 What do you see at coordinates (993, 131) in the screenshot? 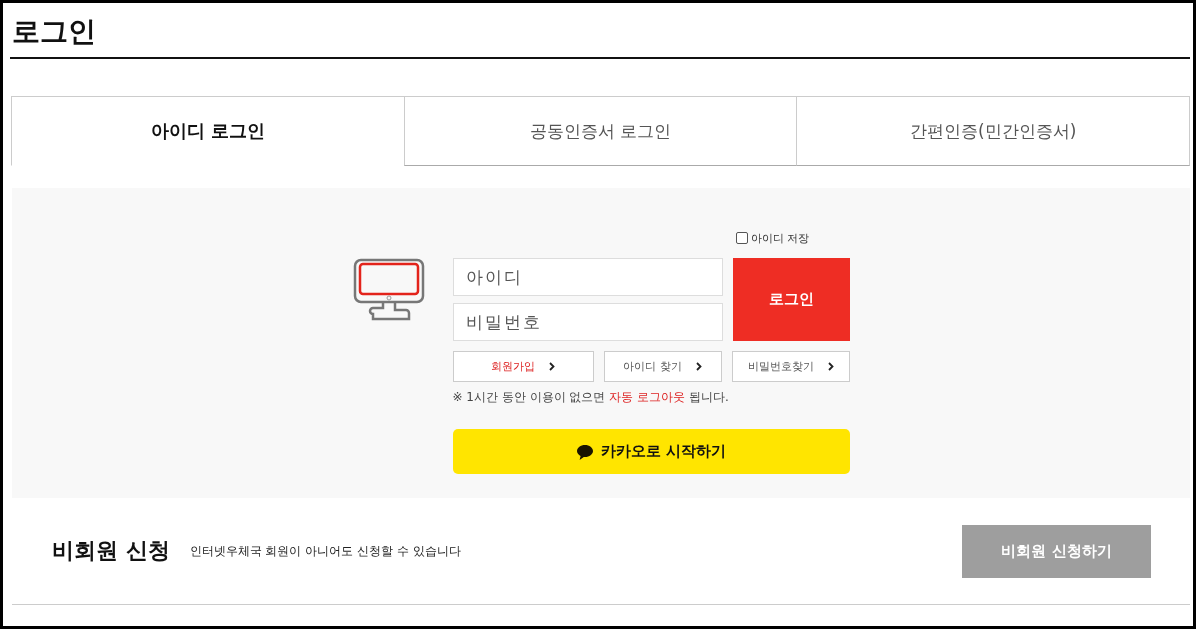
I see `tab: 간편인증(민간인증서)` at bounding box center [993, 131].